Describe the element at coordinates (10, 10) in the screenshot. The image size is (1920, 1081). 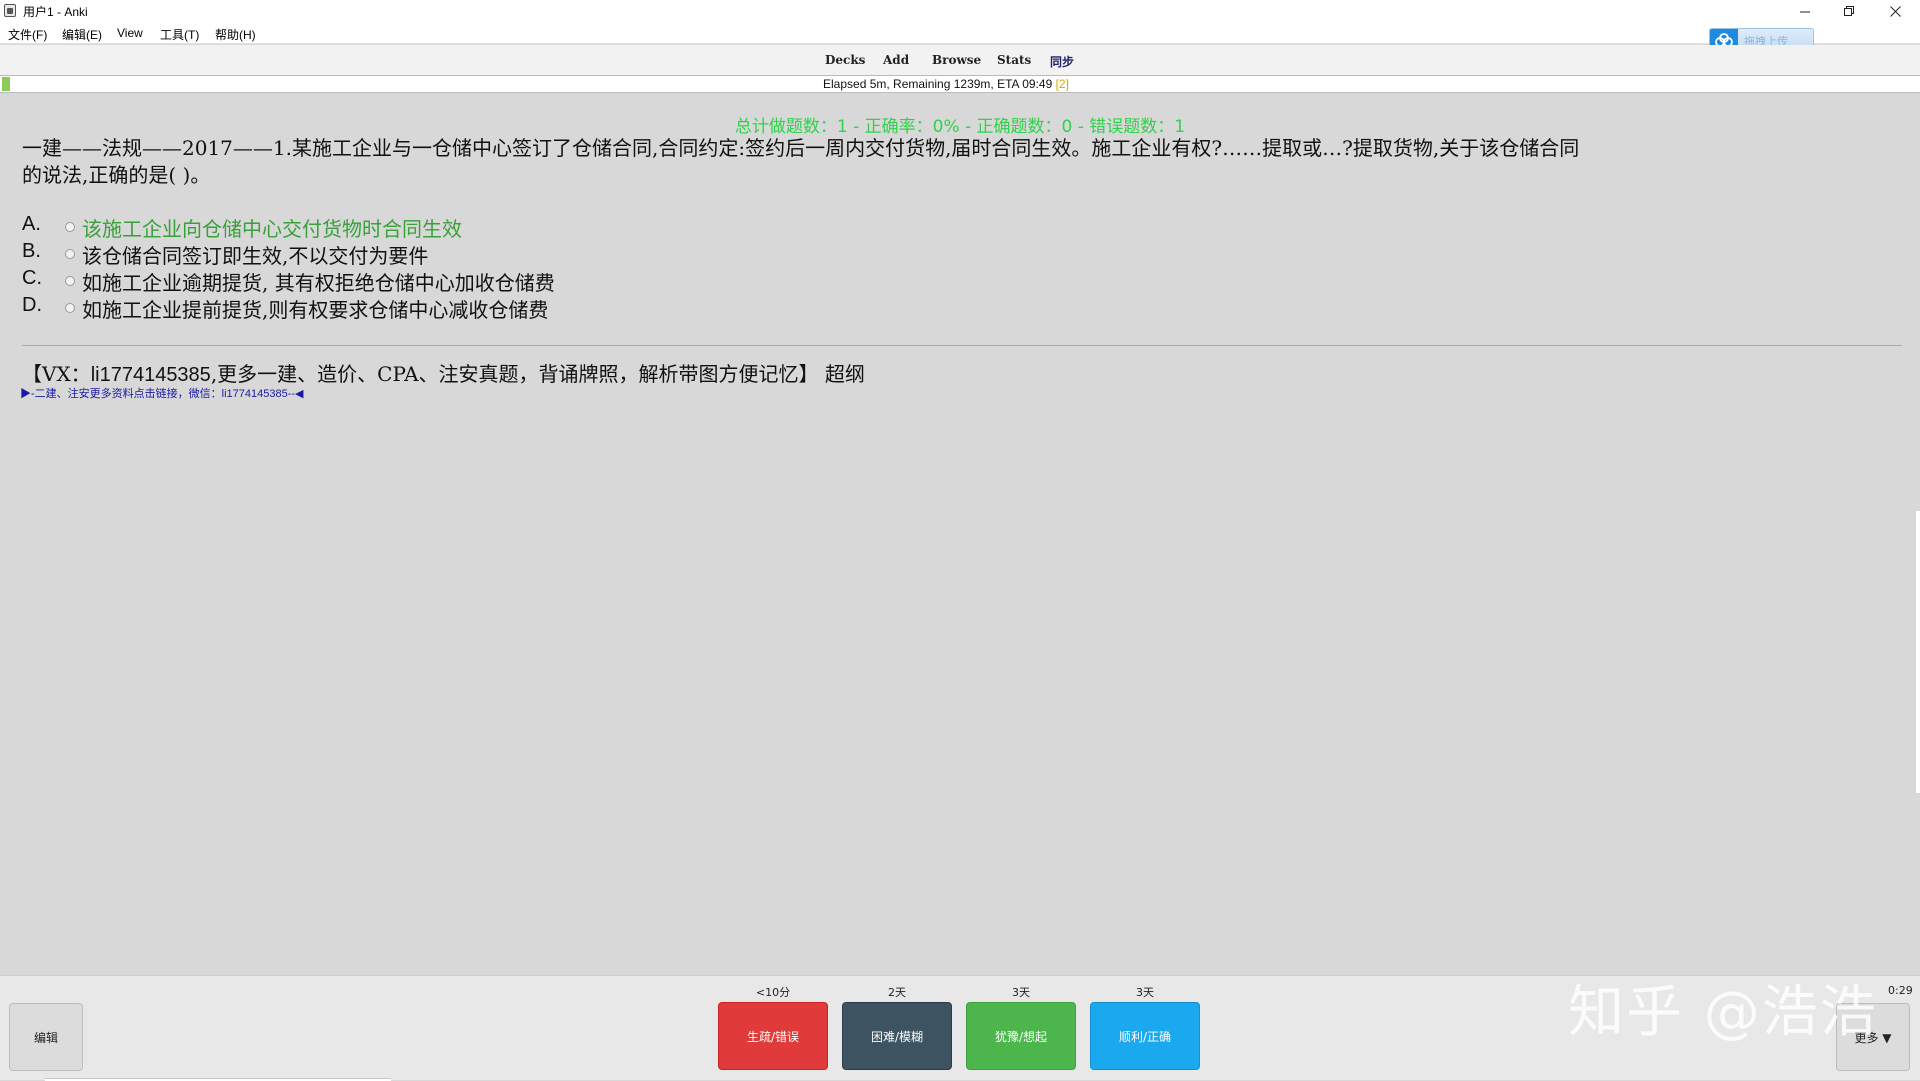
I see `anki-app-icon` at that location.